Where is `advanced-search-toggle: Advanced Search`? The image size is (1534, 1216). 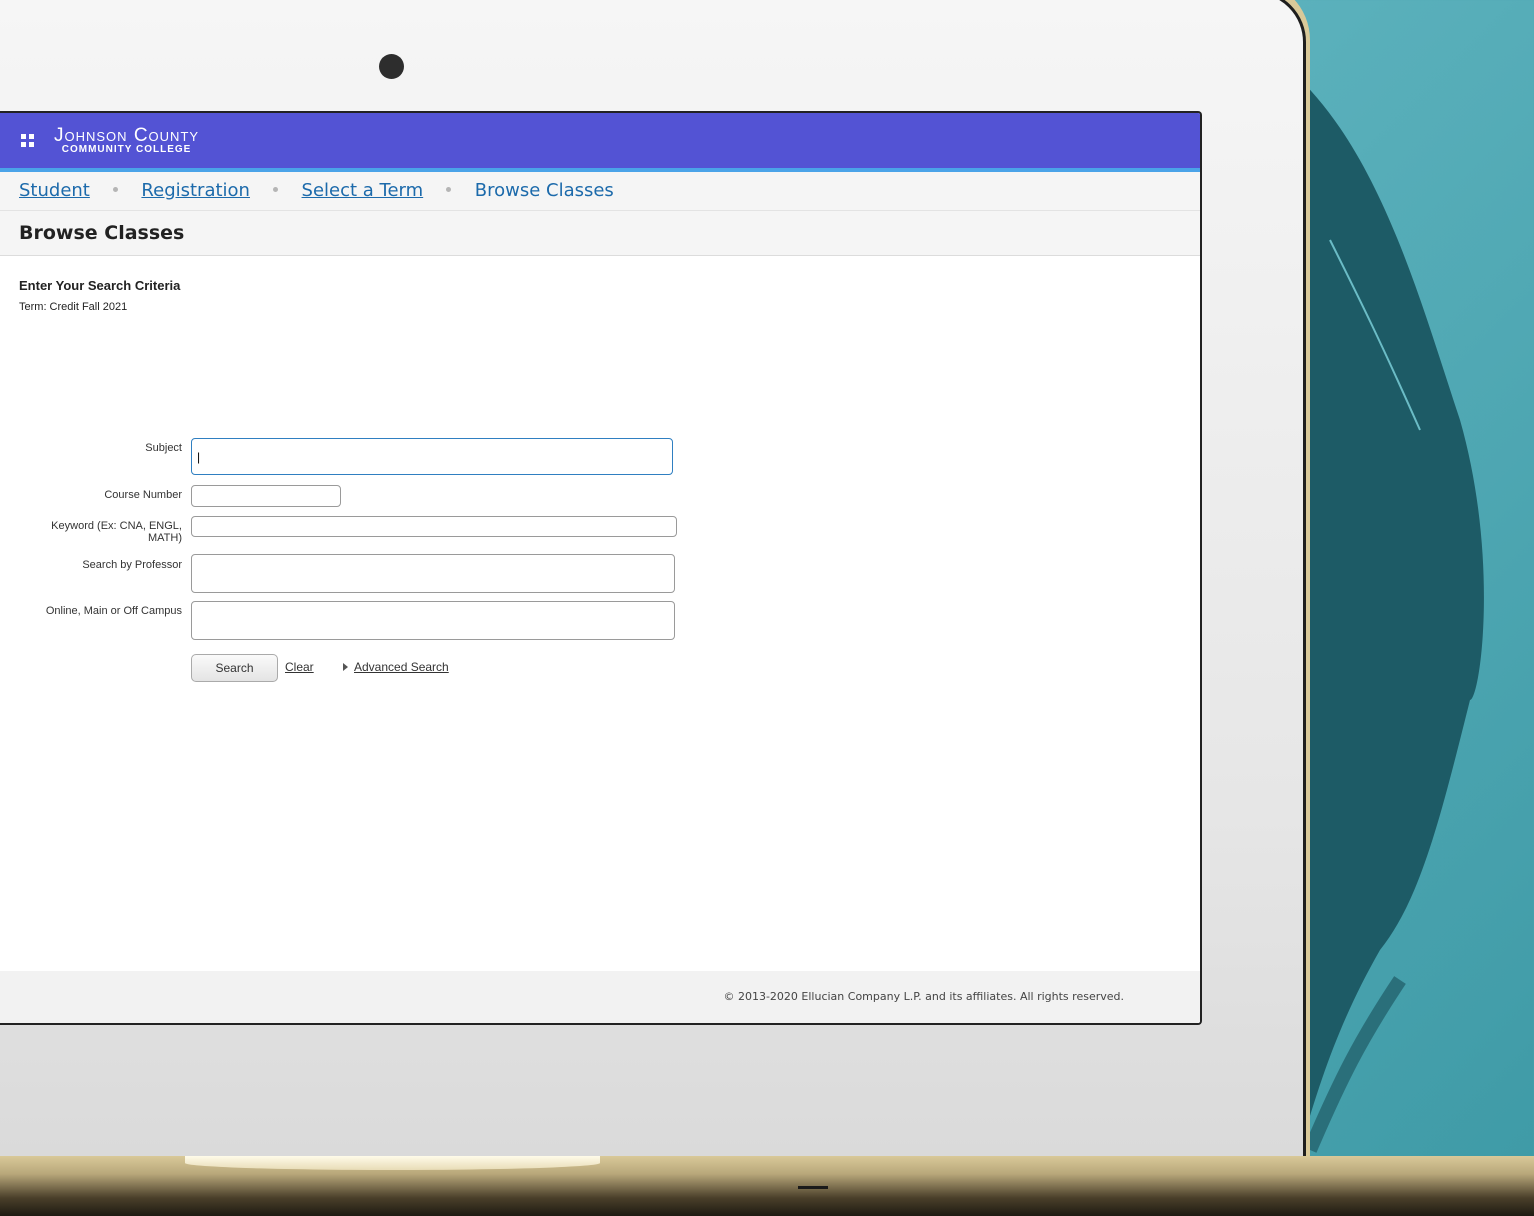
advanced-search-toggle: Advanced Search is located at coordinates (396, 667).